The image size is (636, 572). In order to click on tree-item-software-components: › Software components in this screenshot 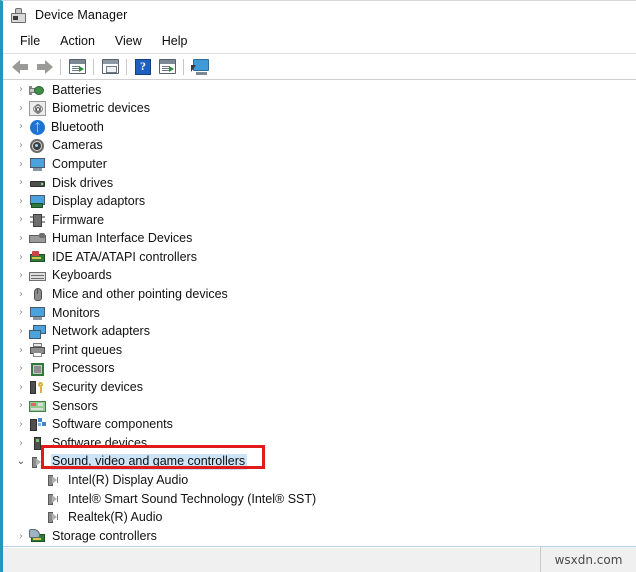, I will do `click(319, 425)`.